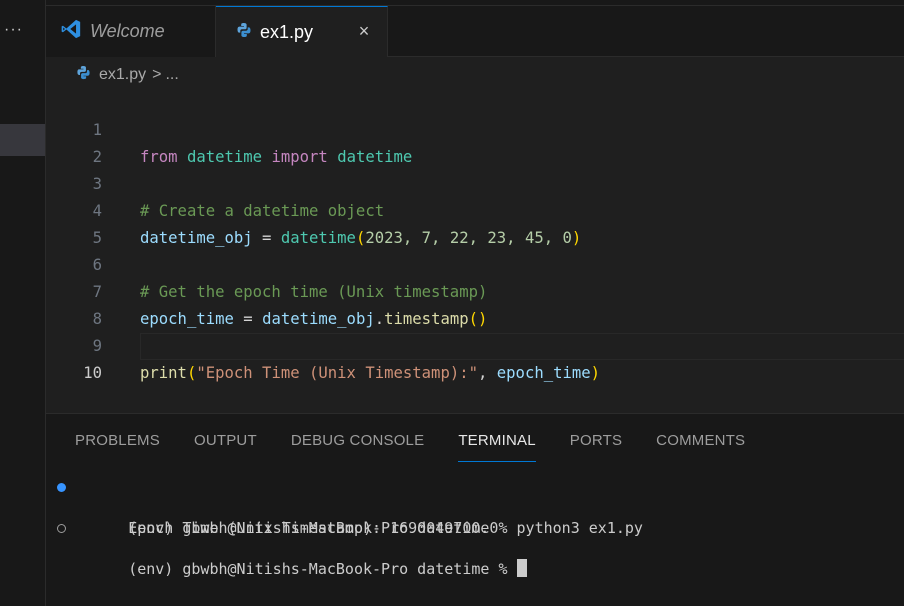 The image size is (904, 606). Describe the element at coordinates (61, 487) in the screenshot. I see `command-success-dot-icon` at that location.